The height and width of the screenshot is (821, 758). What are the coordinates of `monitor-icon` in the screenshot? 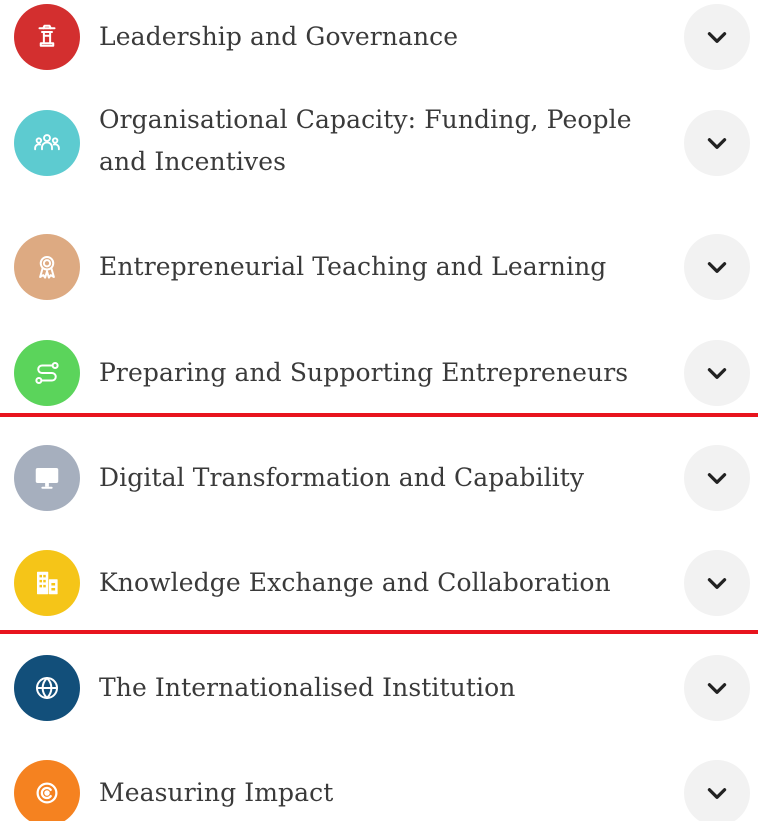 It's located at (47, 478).